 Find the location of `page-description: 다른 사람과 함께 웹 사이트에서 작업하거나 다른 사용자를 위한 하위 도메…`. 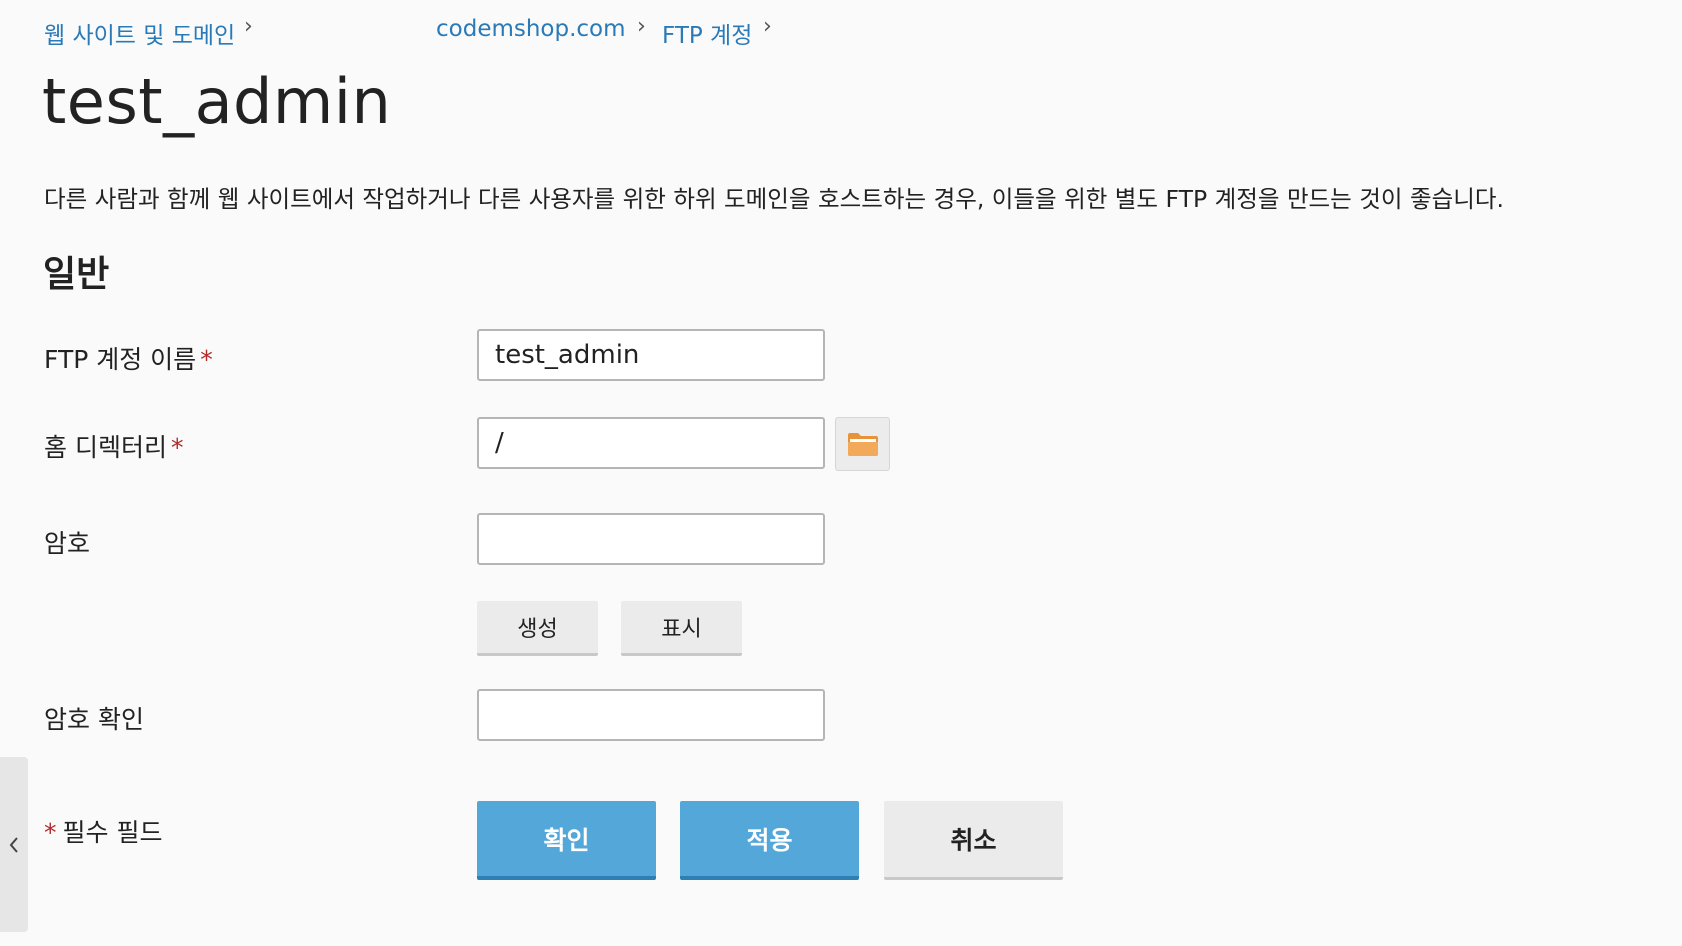

page-description: 다른 사람과 함께 웹 사이트에서 작업하거나 다른 사용자를 위한 하위 도메… is located at coordinates (774, 199).